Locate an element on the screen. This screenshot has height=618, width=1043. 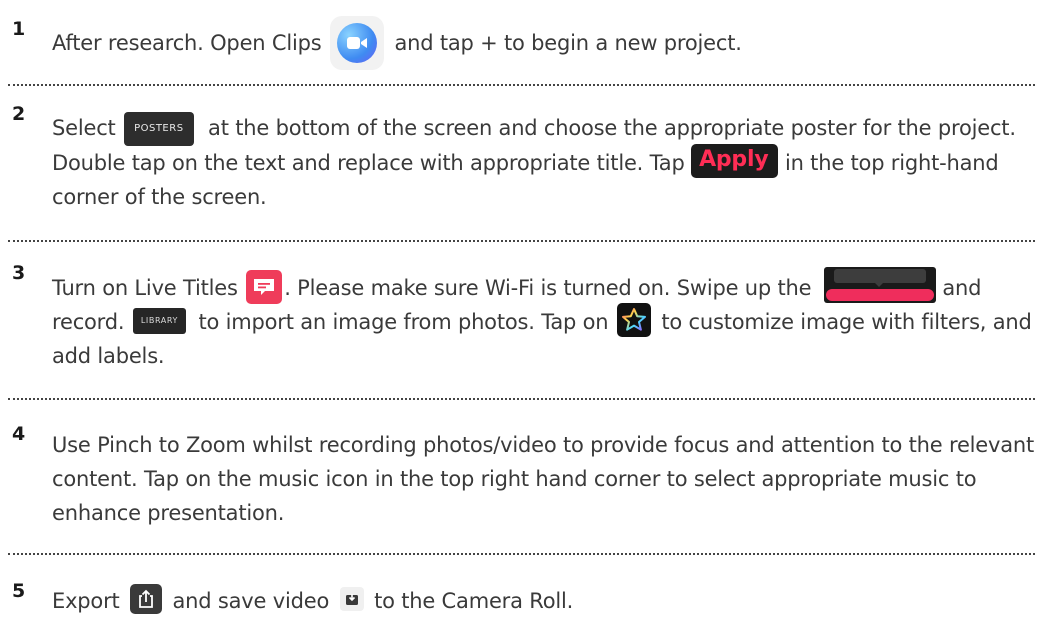
step-text-part: Turn on Live Titles is located at coordinates (145, 288).